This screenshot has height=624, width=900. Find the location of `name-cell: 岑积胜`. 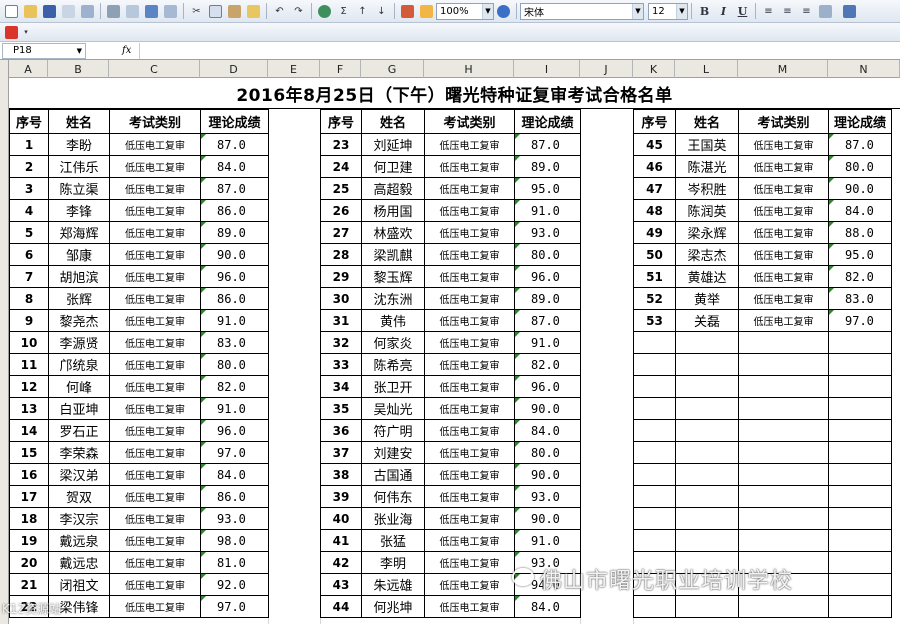

name-cell: 岑积胜 is located at coordinates (707, 188).